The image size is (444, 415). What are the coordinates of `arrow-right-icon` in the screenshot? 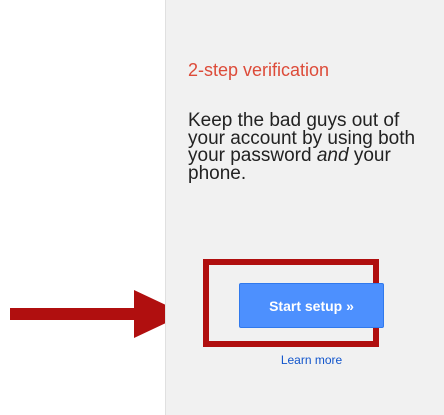 It's located at (97, 314).